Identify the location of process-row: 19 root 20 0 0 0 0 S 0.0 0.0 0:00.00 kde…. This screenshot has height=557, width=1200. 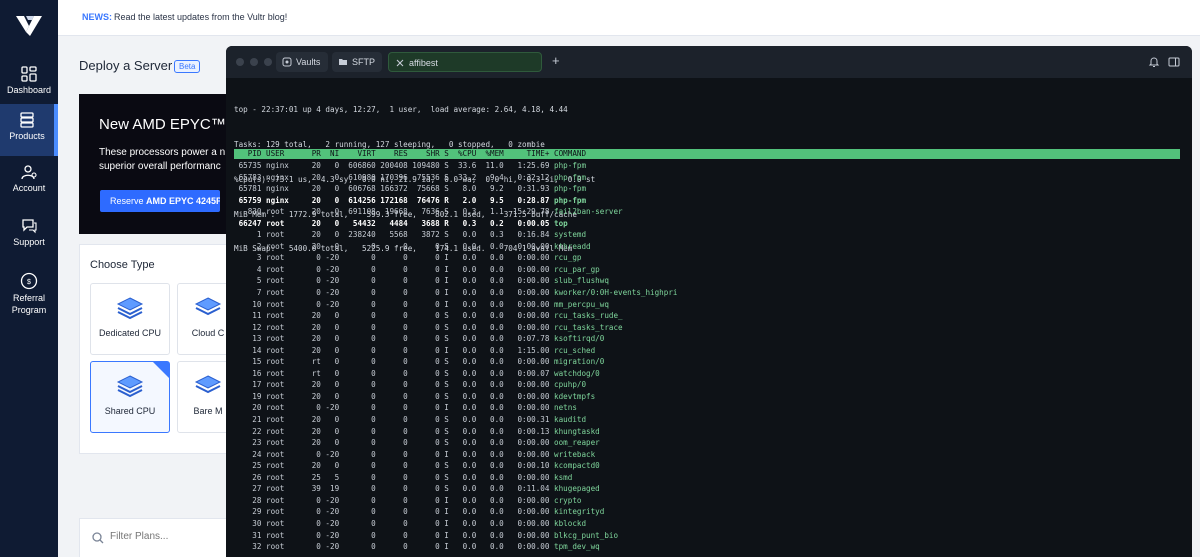
(455, 397).